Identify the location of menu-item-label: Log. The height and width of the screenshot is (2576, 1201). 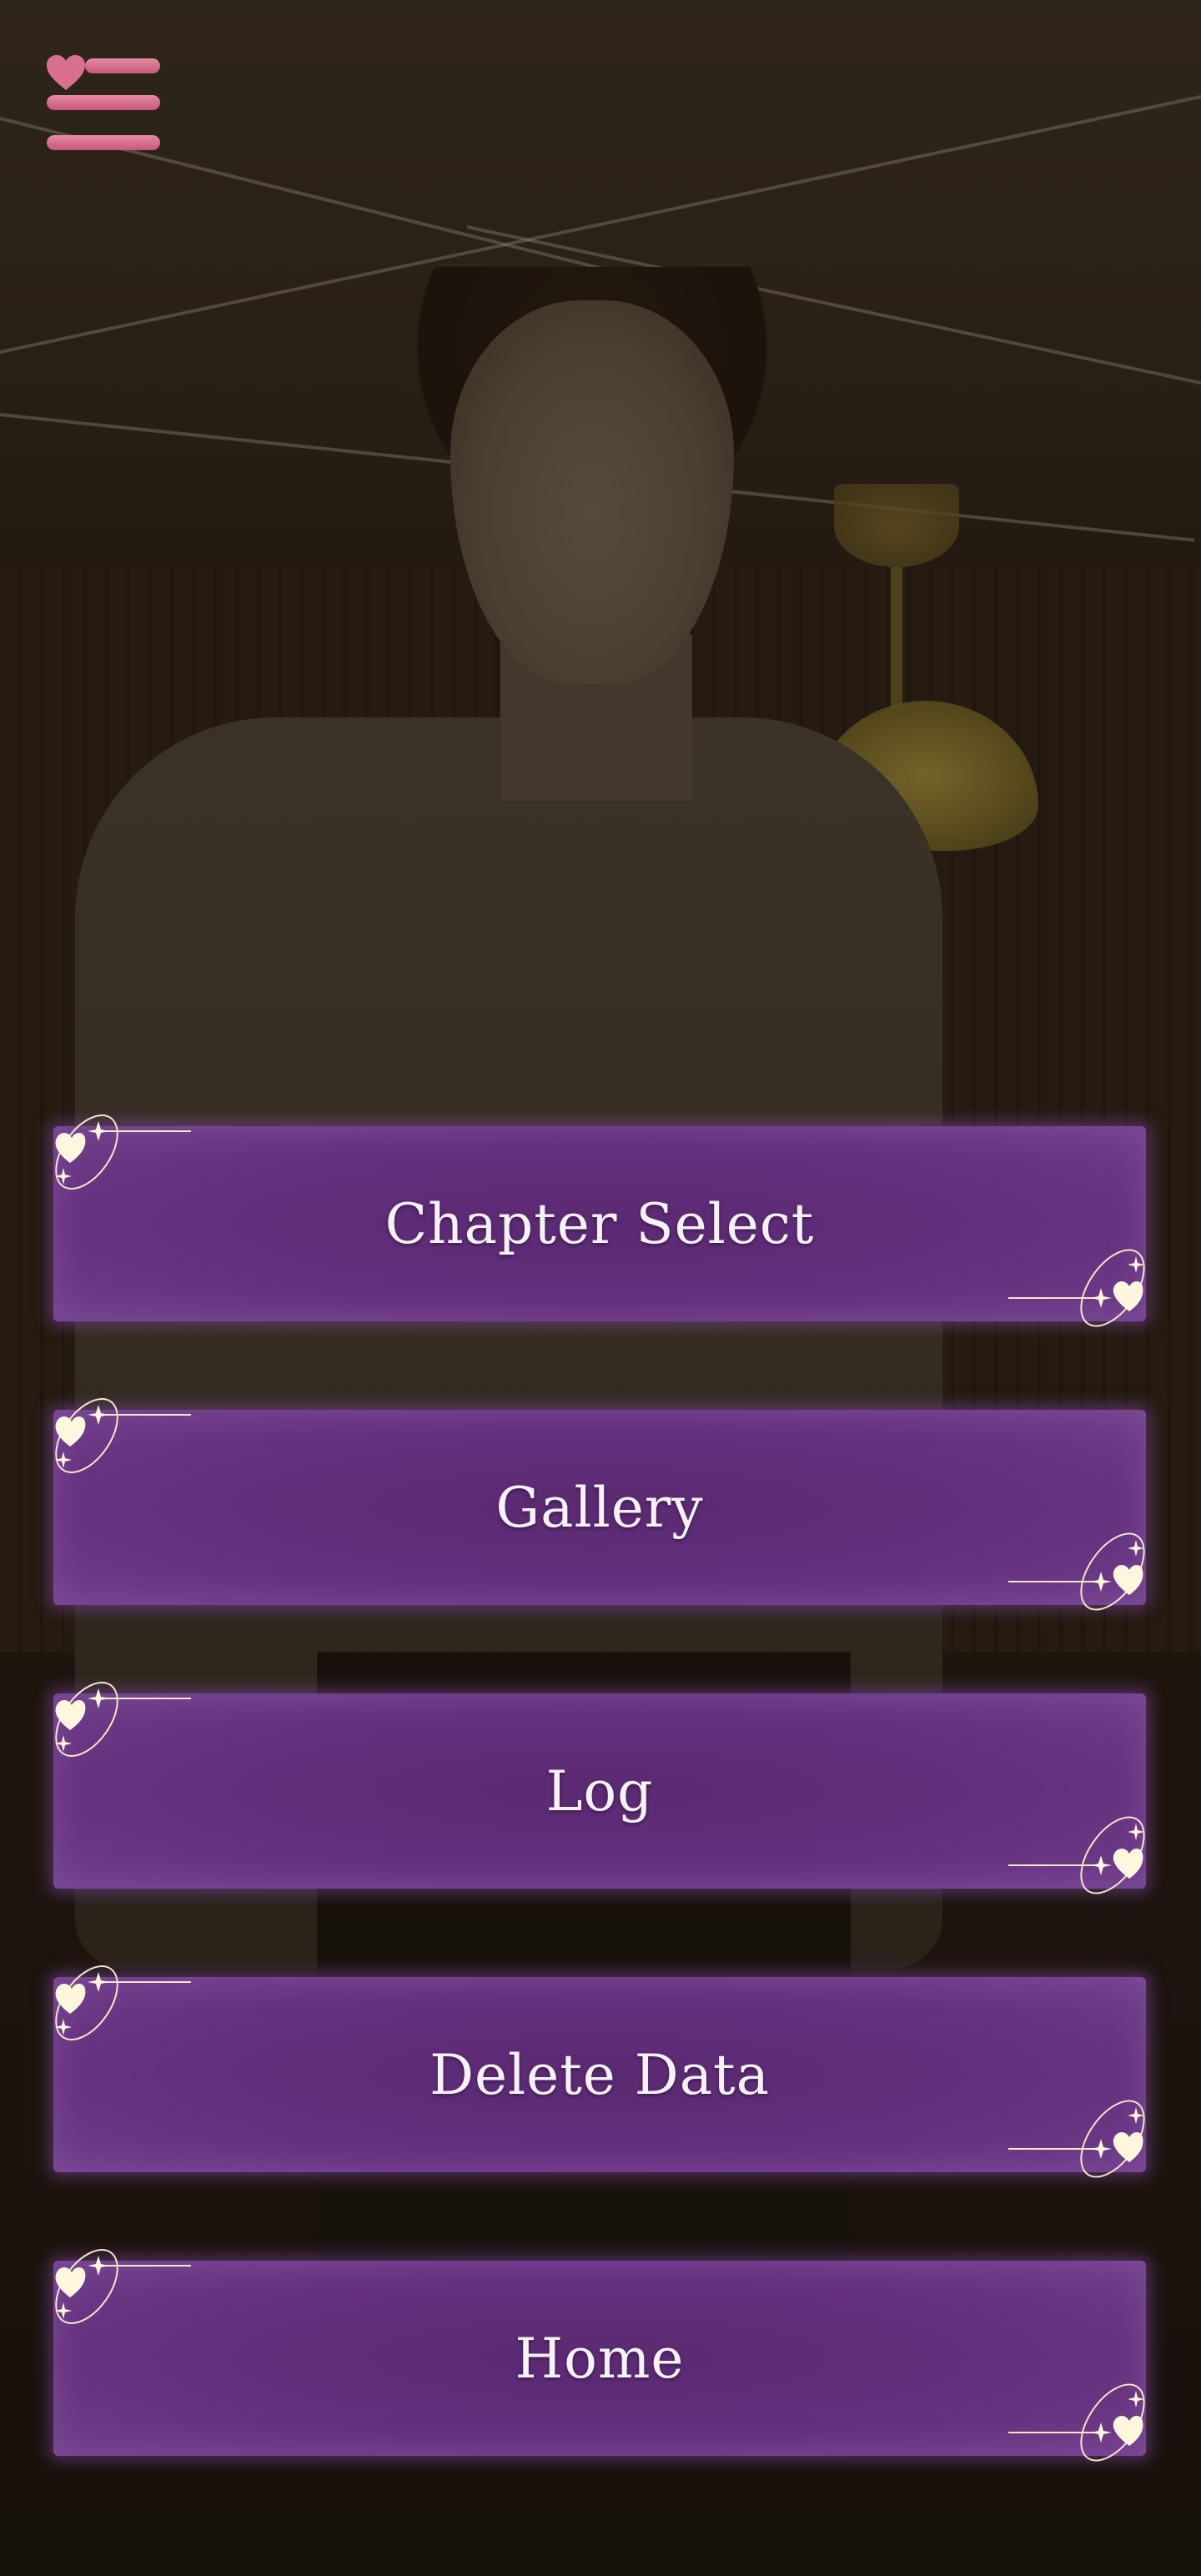
(600, 1791).